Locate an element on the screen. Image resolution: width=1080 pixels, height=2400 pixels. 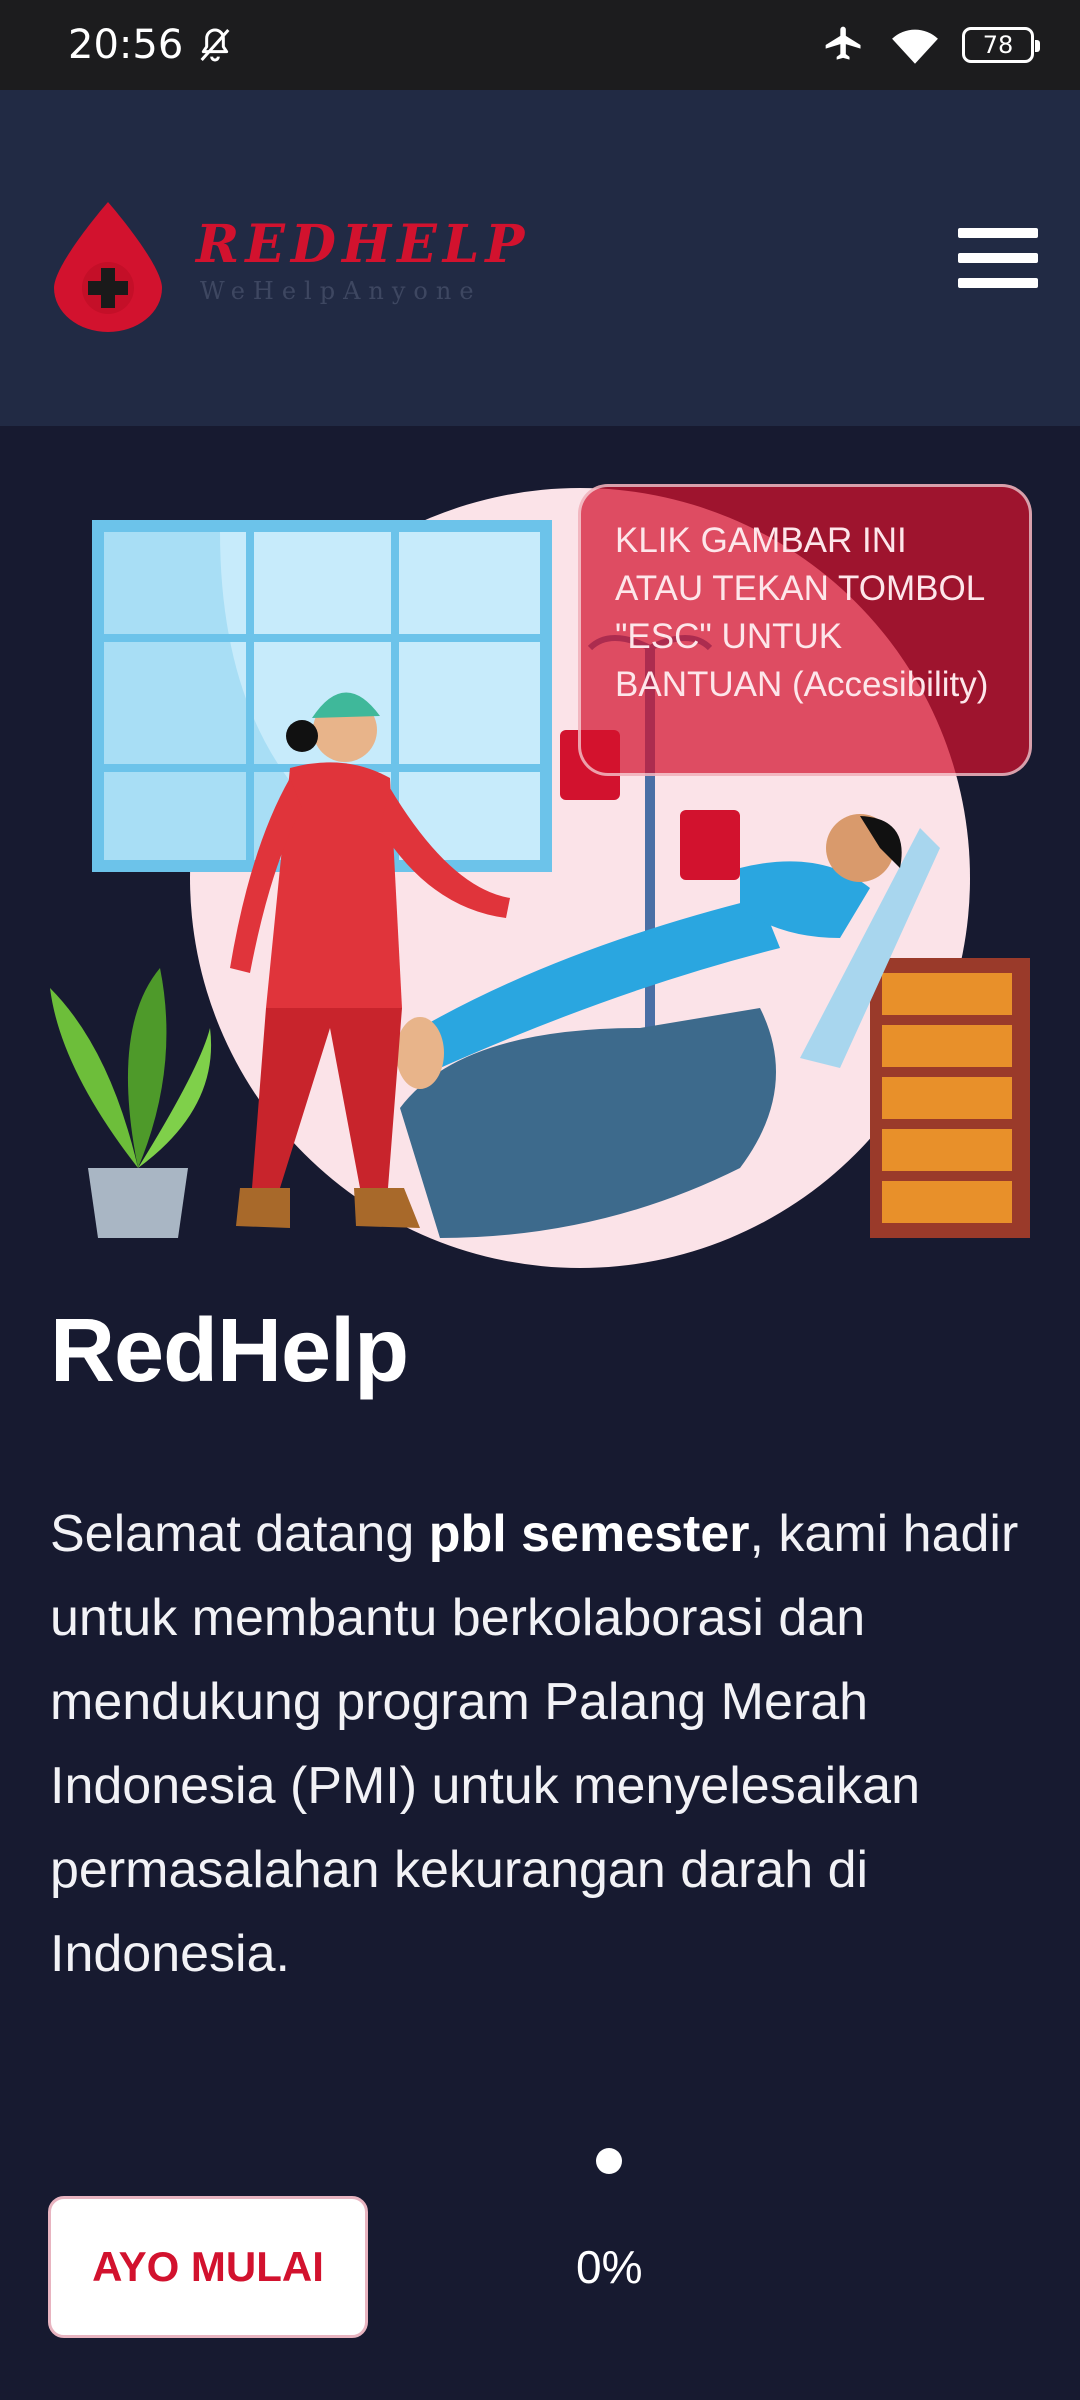
hamburger-menu-icon is located at coordinates (998, 258).